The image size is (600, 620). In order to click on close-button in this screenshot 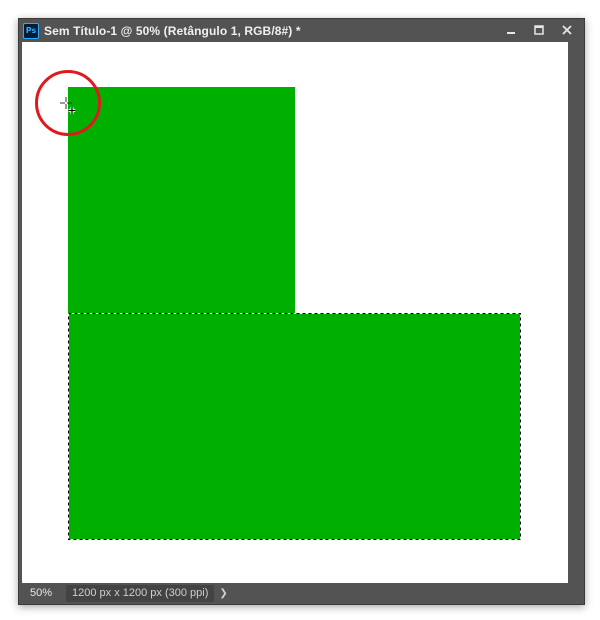, I will do `click(567, 30)`.